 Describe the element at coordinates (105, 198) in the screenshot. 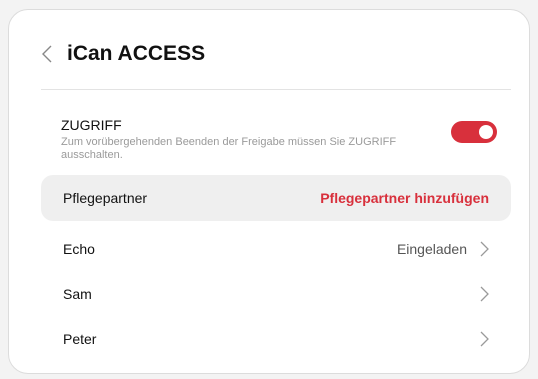

I see `row-label: Pflegepartner` at that location.